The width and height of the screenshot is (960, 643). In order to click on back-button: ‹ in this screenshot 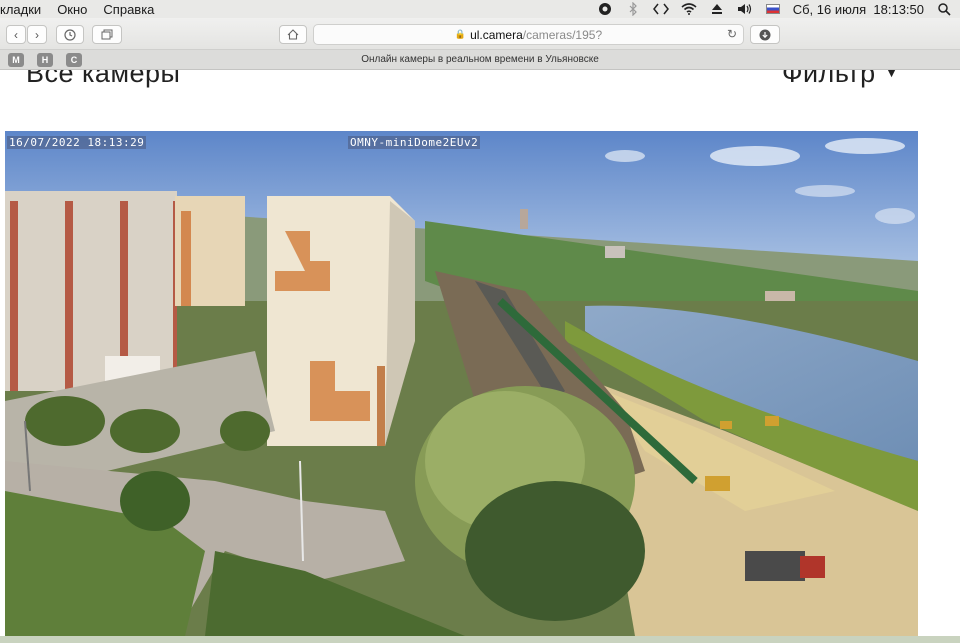, I will do `click(16, 34)`.